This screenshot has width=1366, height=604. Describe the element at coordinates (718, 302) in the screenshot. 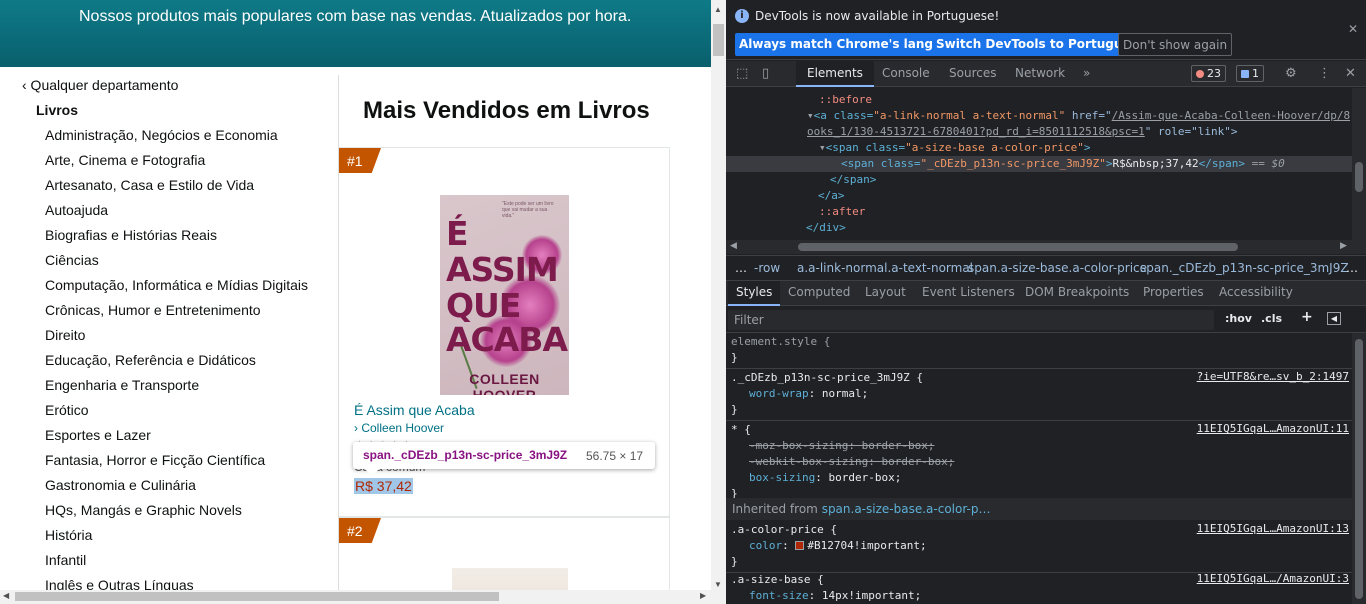

I see `page-vertical-scrollbar: ▲ ▼` at that location.